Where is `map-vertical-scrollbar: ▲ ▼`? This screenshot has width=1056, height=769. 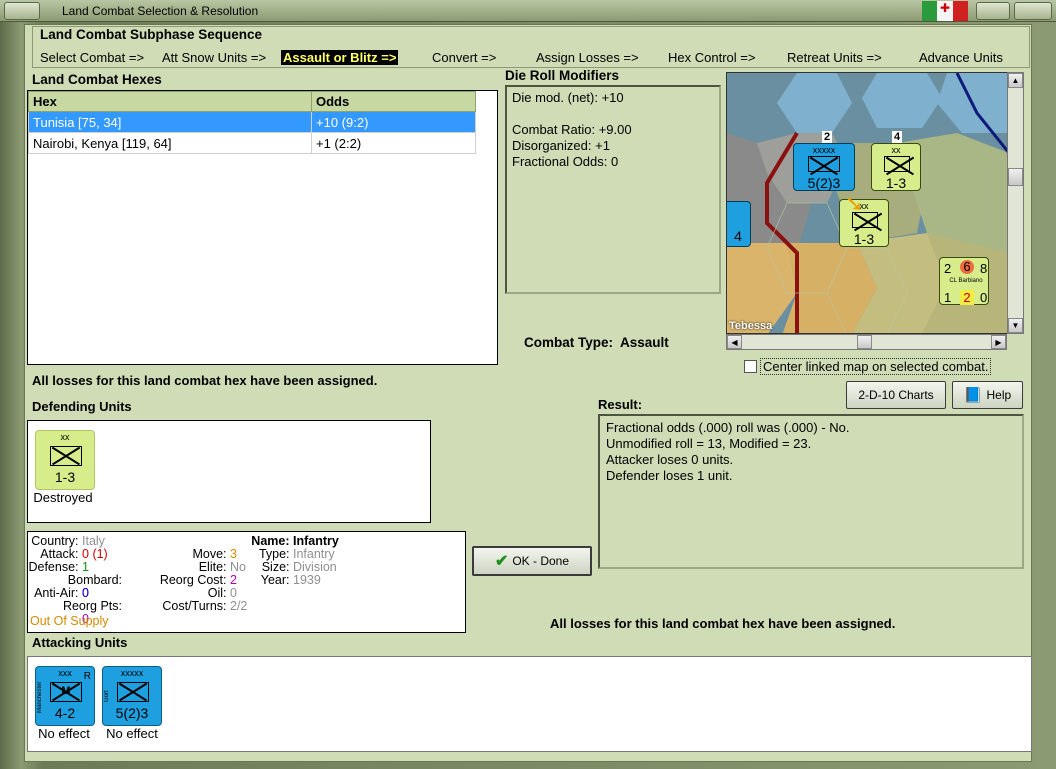 map-vertical-scrollbar: ▲ ▼ is located at coordinates (1015, 203).